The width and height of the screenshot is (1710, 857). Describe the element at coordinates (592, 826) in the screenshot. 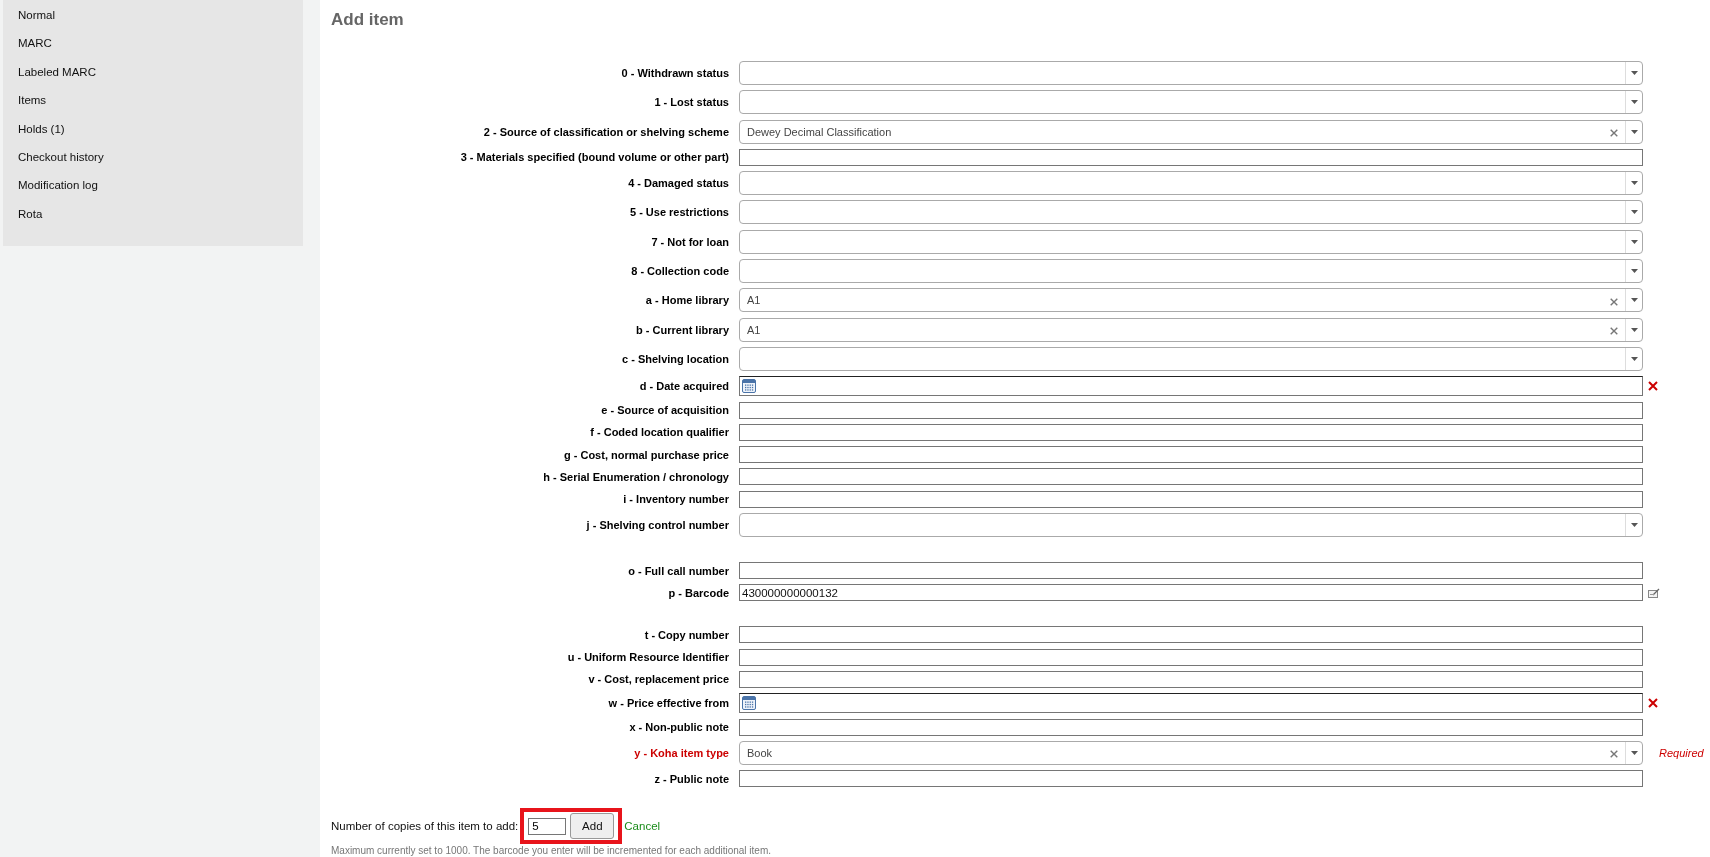

I see `add-button: Add` at that location.